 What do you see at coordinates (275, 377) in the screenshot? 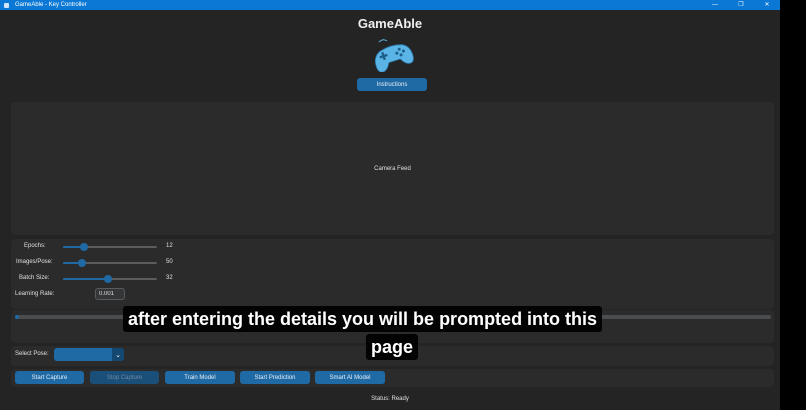
I see `start-prediction-button: Start Prediction` at bounding box center [275, 377].